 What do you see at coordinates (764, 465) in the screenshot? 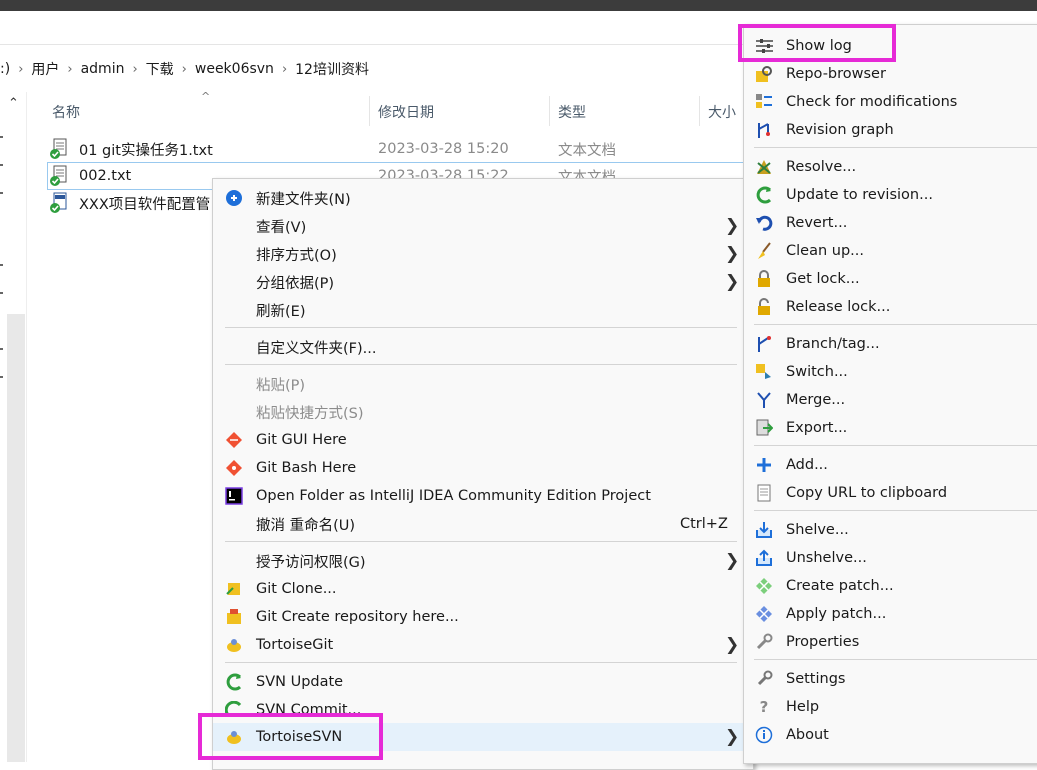
I see `plus-icon` at bounding box center [764, 465].